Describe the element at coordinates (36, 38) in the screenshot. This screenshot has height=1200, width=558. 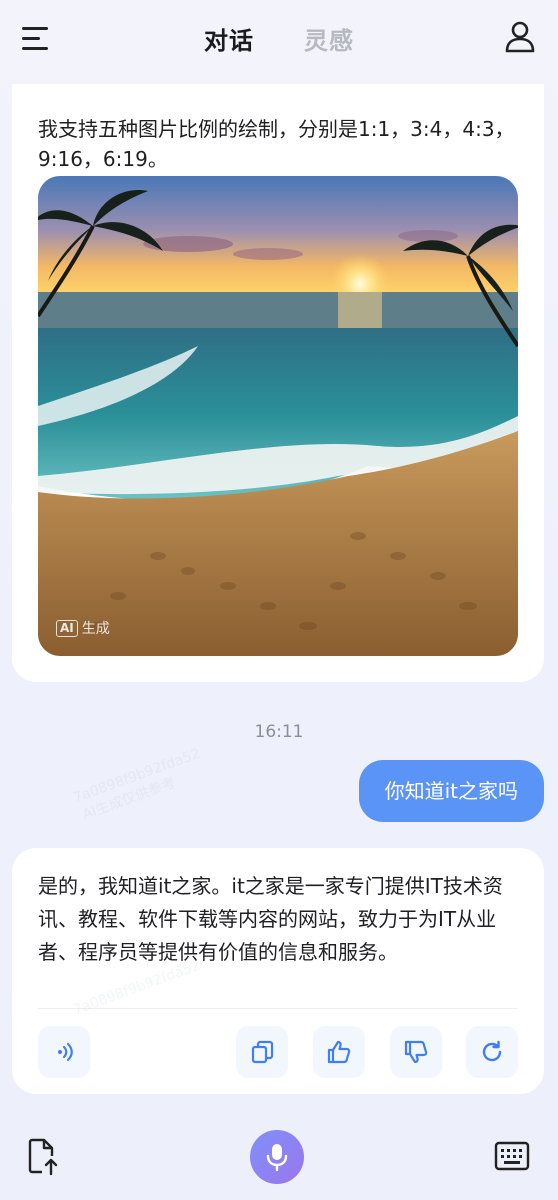
I see `menu-icon` at that location.